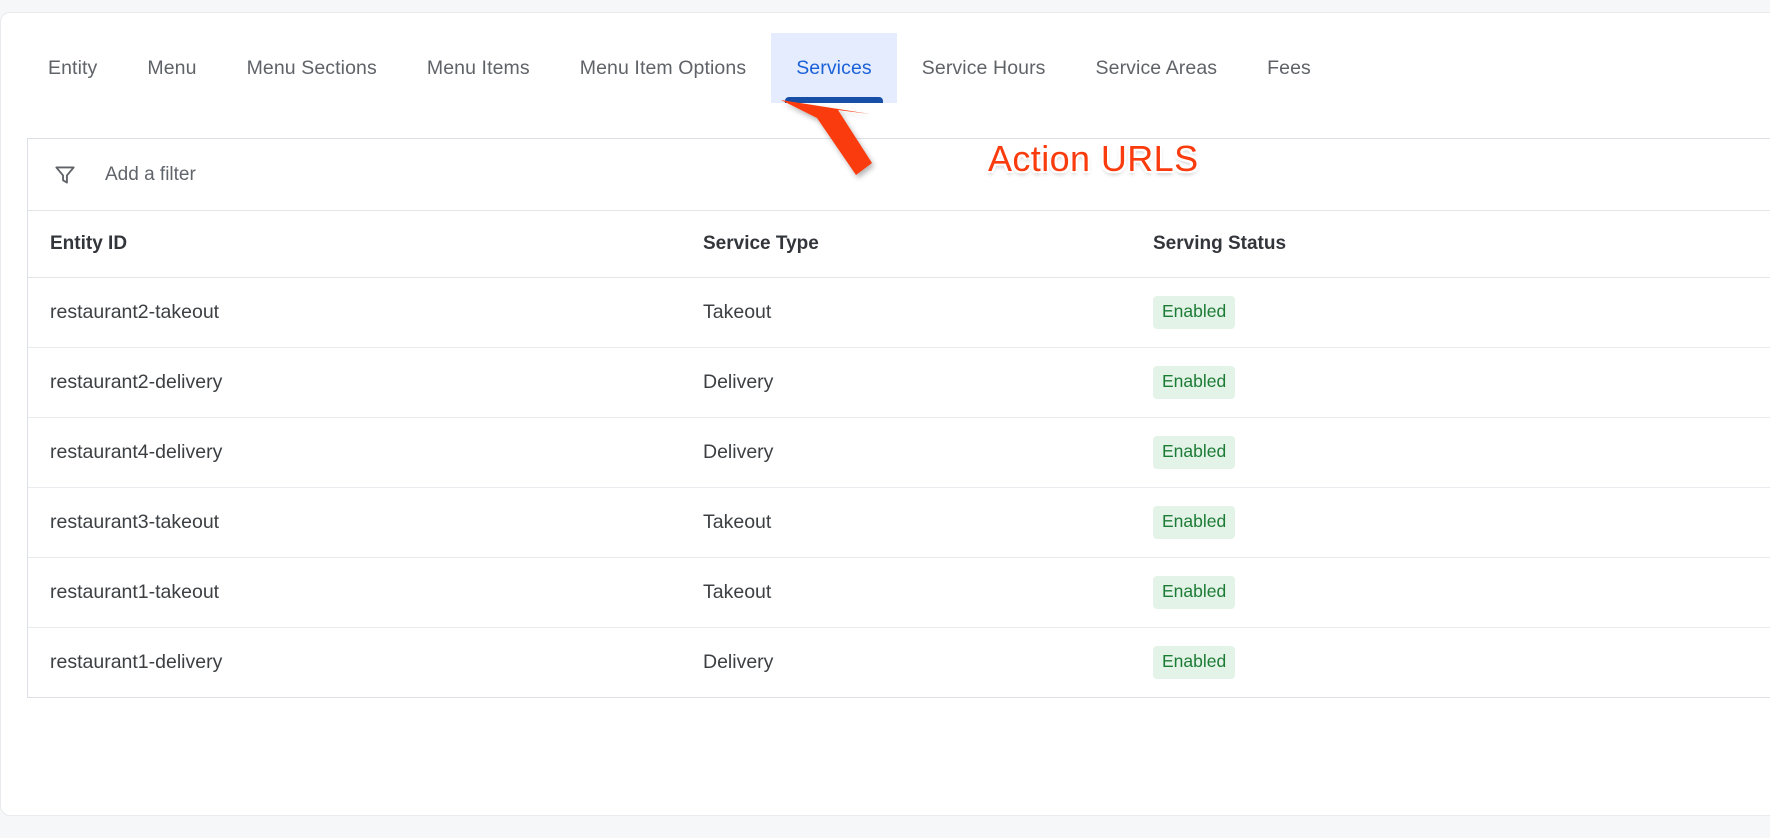 Image resolution: width=1770 pixels, height=838 pixels. Describe the element at coordinates (65, 175) in the screenshot. I see `filter-funnel-icon` at that location.